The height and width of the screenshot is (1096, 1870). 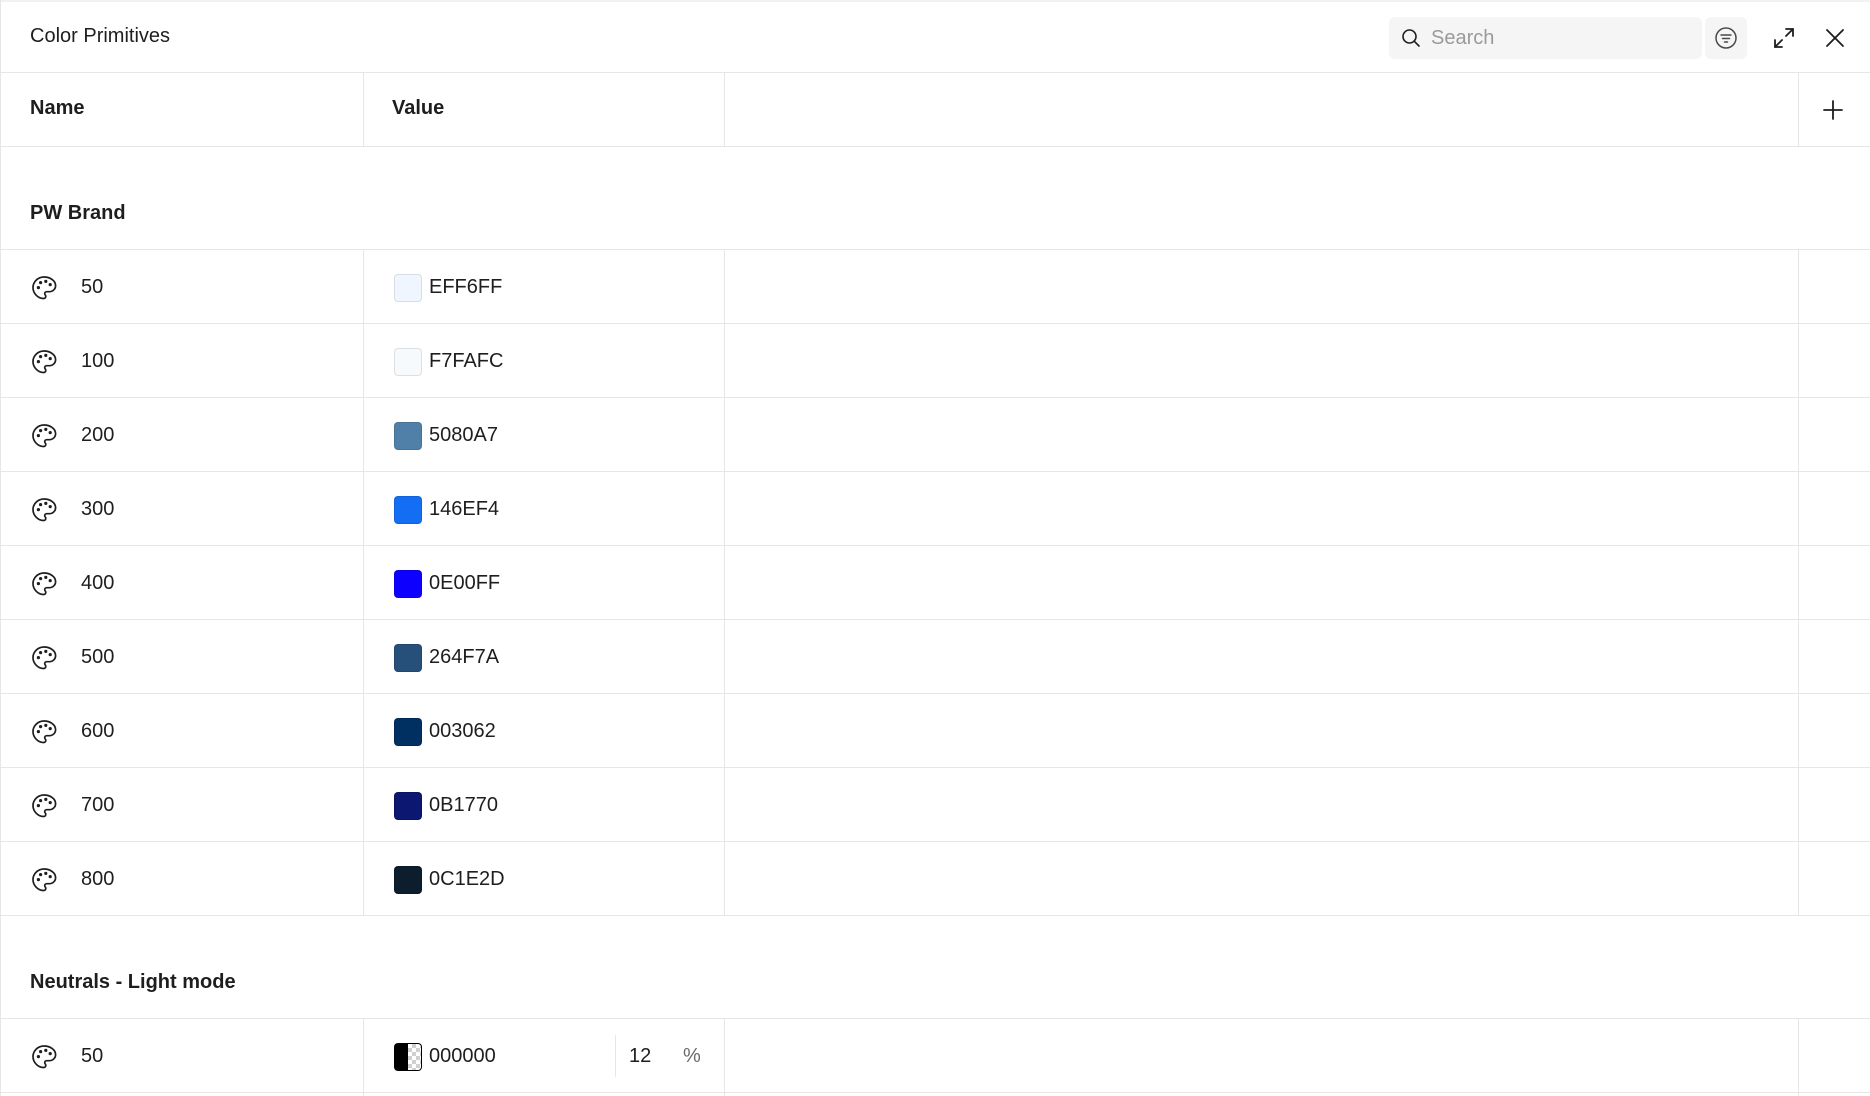 What do you see at coordinates (464, 583) in the screenshot?
I see `color-hex-value: 0E00FF` at bounding box center [464, 583].